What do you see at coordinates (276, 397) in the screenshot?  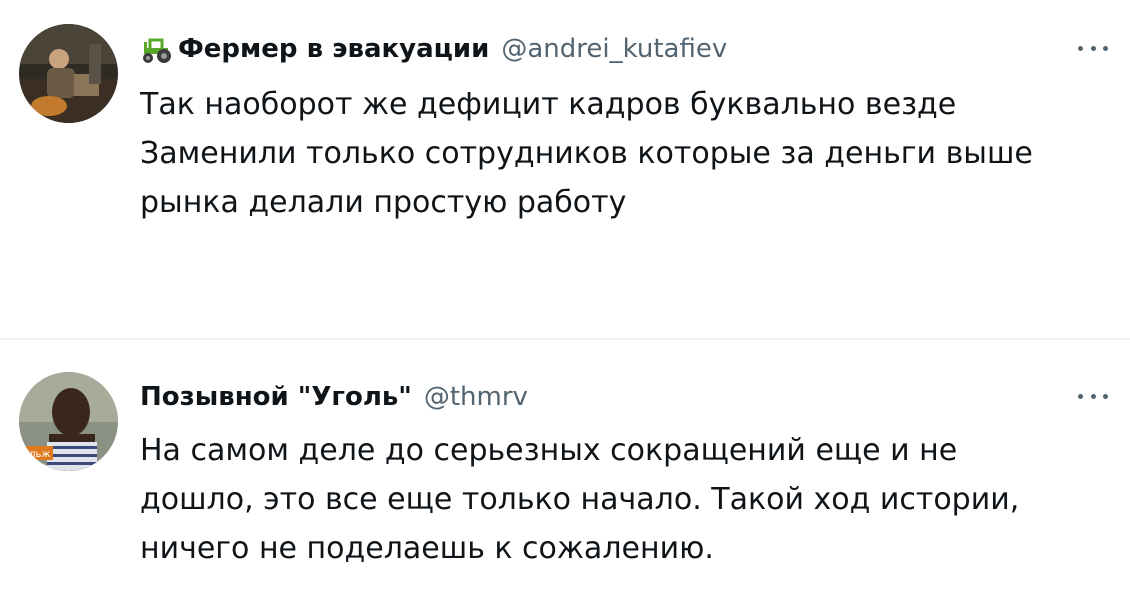 I see `author-name: Позывной "Уголь"` at bounding box center [276, 397].